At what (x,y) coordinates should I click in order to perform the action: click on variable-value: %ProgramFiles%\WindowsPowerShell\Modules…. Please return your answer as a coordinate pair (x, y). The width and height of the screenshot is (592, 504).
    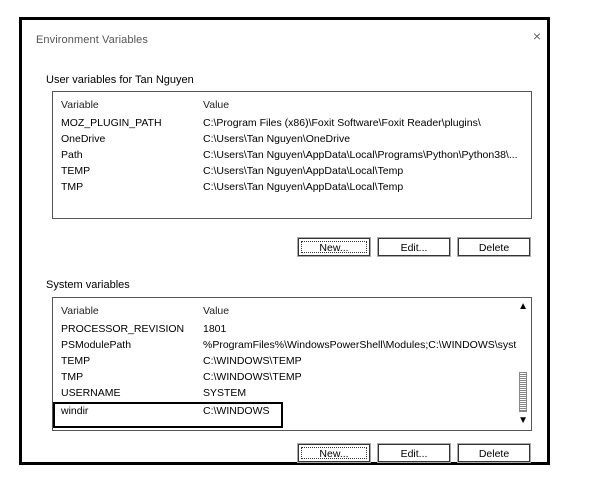
    Looking at the image, I should click on (364, 345).